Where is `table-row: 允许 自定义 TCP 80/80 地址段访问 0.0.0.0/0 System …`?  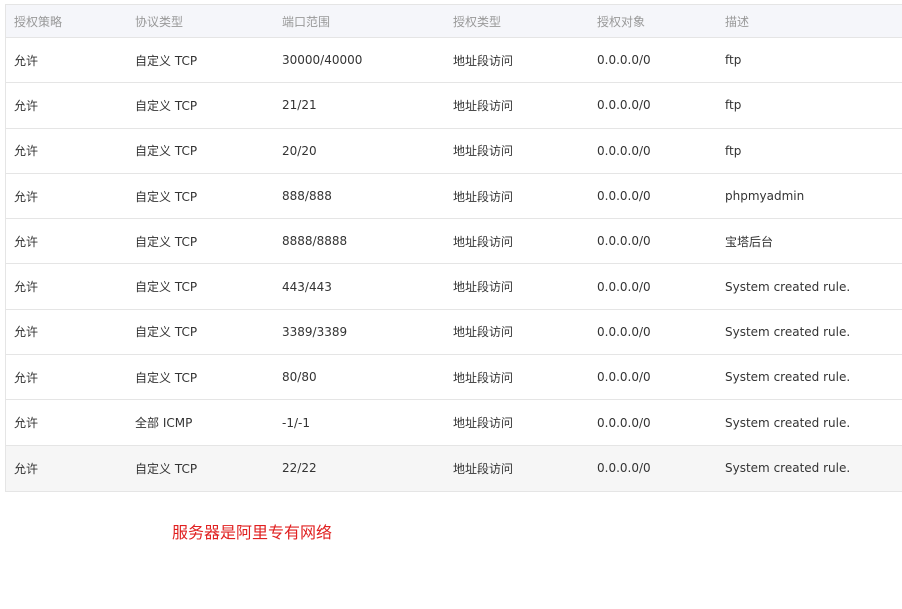
table-row: 允许 自定义 TCP 80/80 地址段访问 0.0.0.0/0 System … is located at coordinates (454, 378).